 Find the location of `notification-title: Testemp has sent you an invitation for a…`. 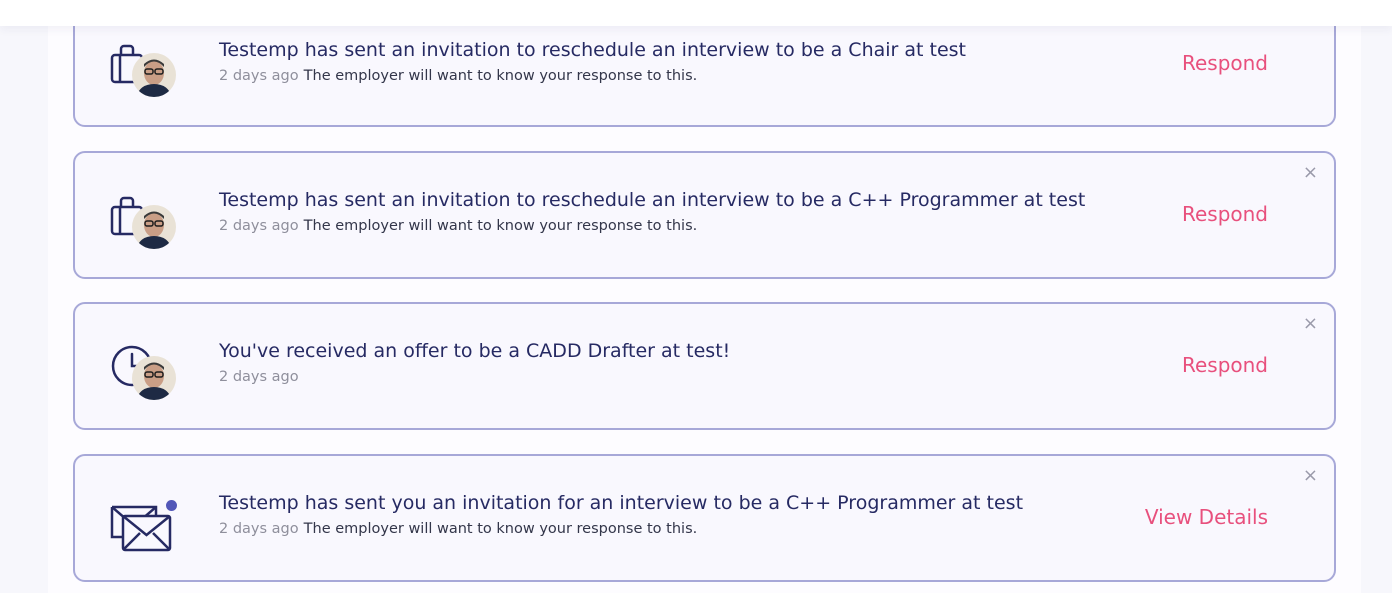

notification-title: Testemp has sent you an invitation for a… is located at coordinates (621, 503).